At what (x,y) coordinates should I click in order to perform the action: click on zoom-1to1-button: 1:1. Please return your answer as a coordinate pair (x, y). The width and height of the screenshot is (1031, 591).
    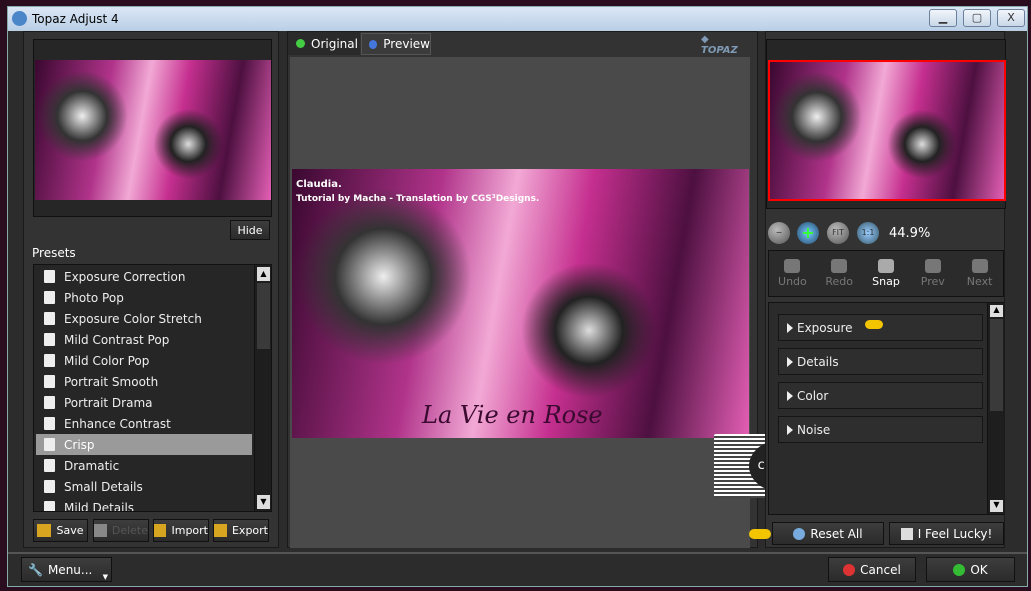
    Looking at the image, I should click on (868, 233).